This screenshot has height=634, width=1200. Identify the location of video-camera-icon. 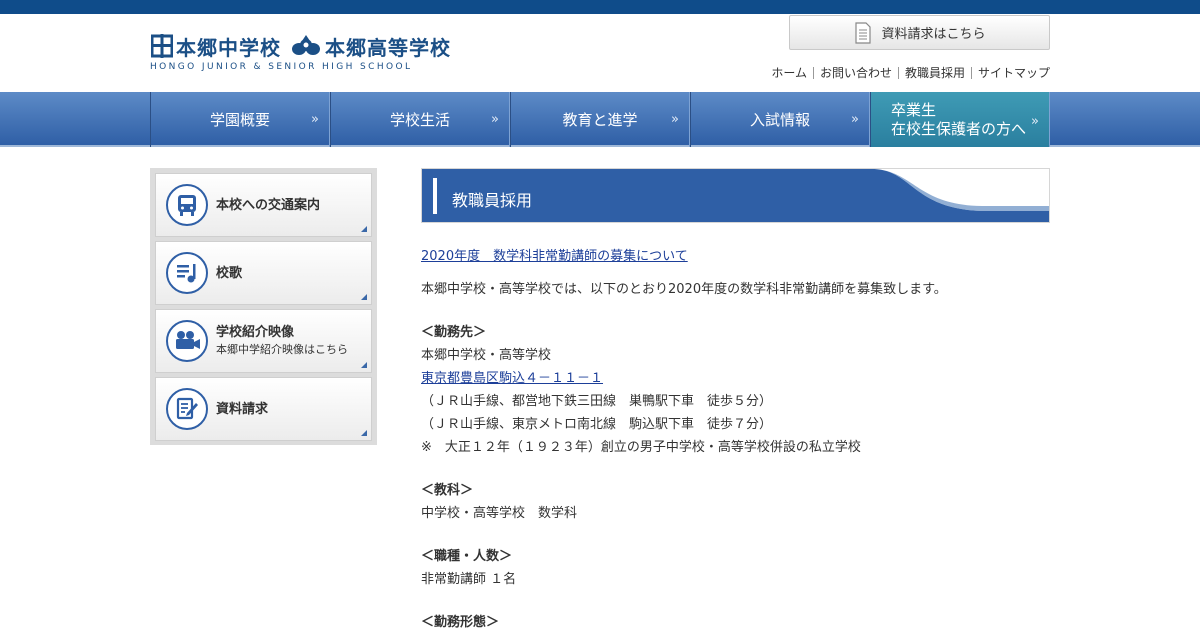
(187, 341).